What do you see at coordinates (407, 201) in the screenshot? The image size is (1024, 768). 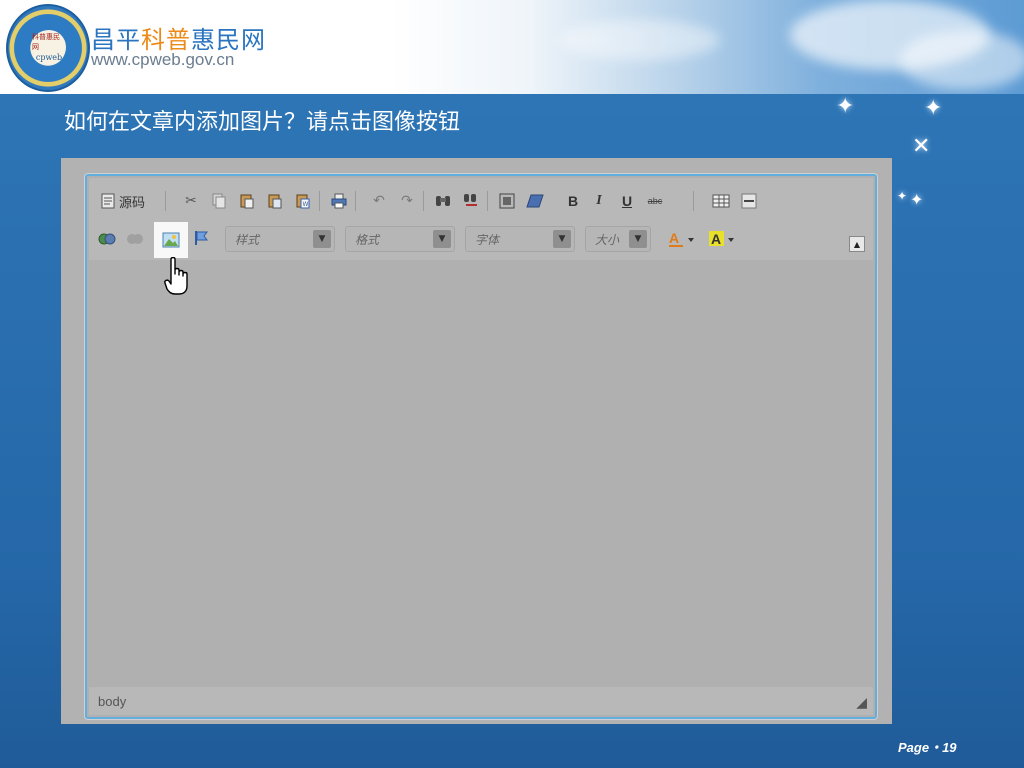 I see `redo-icon: ↷` at bounding box center [407, 201].